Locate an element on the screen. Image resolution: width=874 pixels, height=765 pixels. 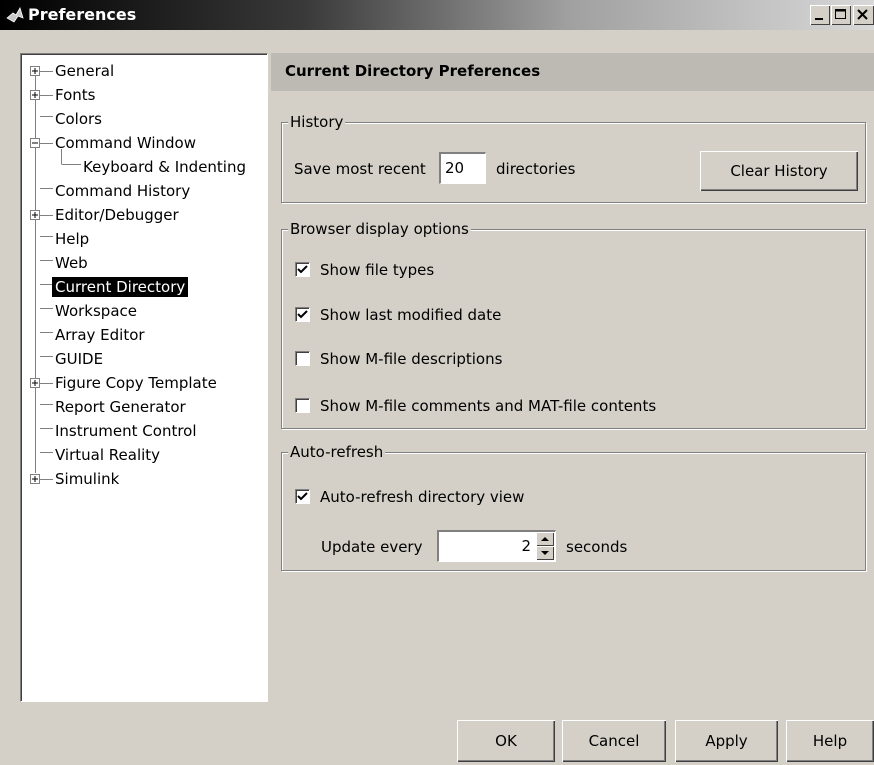
tree-item-guide: GUIDE is located at coordinates (79, 359).